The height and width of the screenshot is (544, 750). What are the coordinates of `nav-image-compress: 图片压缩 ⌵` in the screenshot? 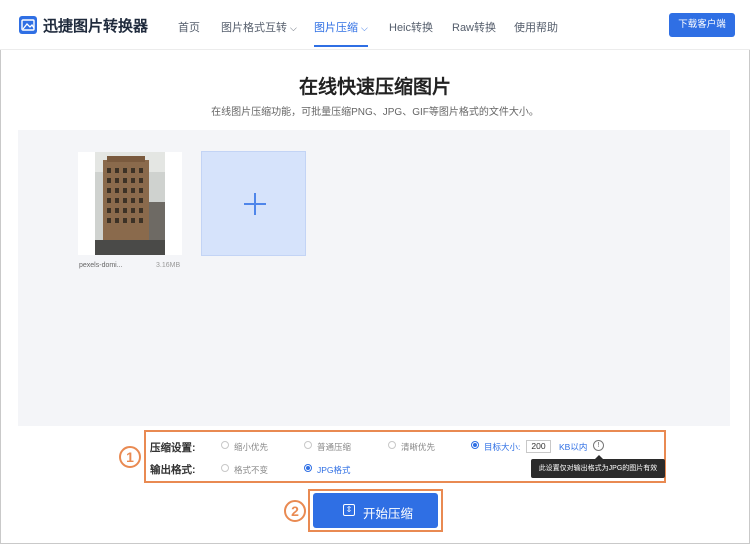 It's located at (341, 27).